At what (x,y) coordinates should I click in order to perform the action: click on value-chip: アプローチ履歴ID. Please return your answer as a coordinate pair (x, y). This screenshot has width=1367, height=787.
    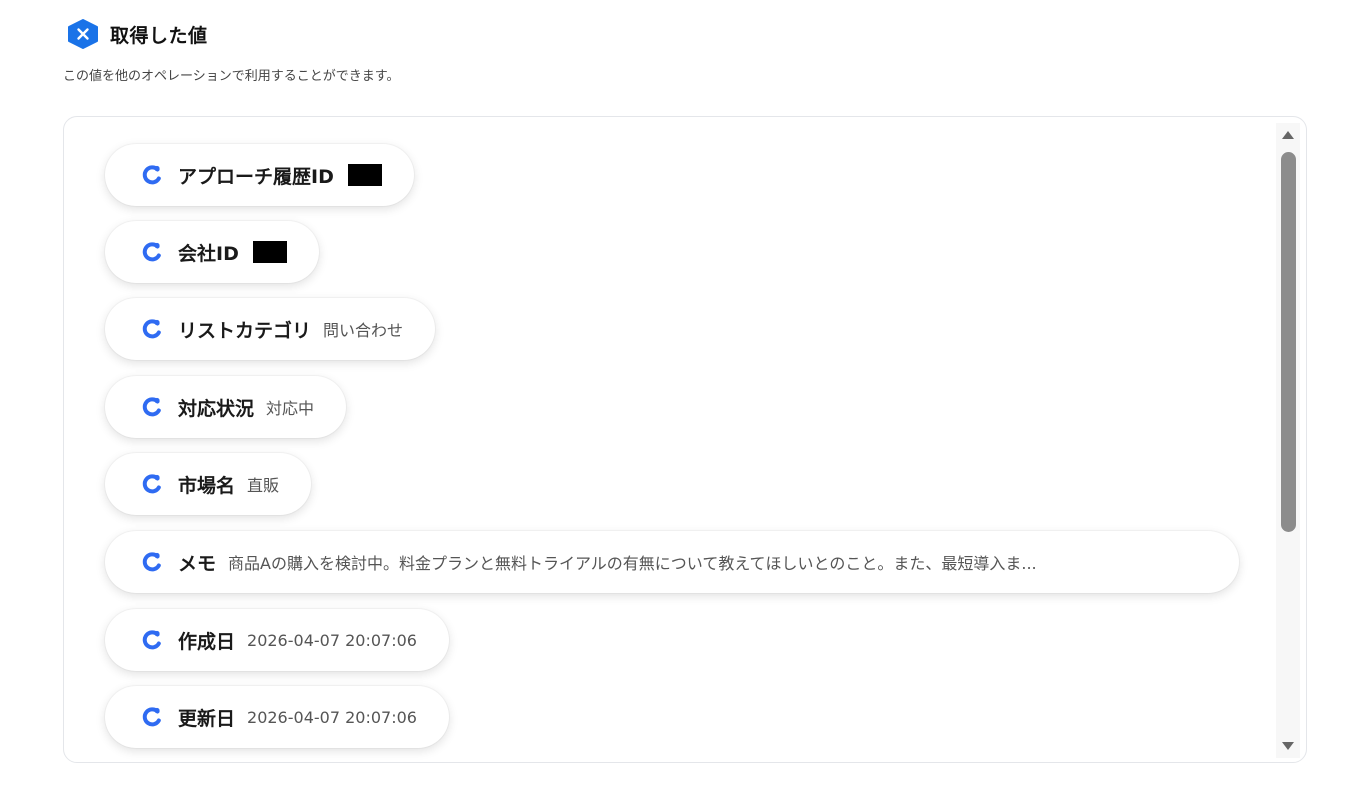
    Looking at the image, I should click on (259, 175).